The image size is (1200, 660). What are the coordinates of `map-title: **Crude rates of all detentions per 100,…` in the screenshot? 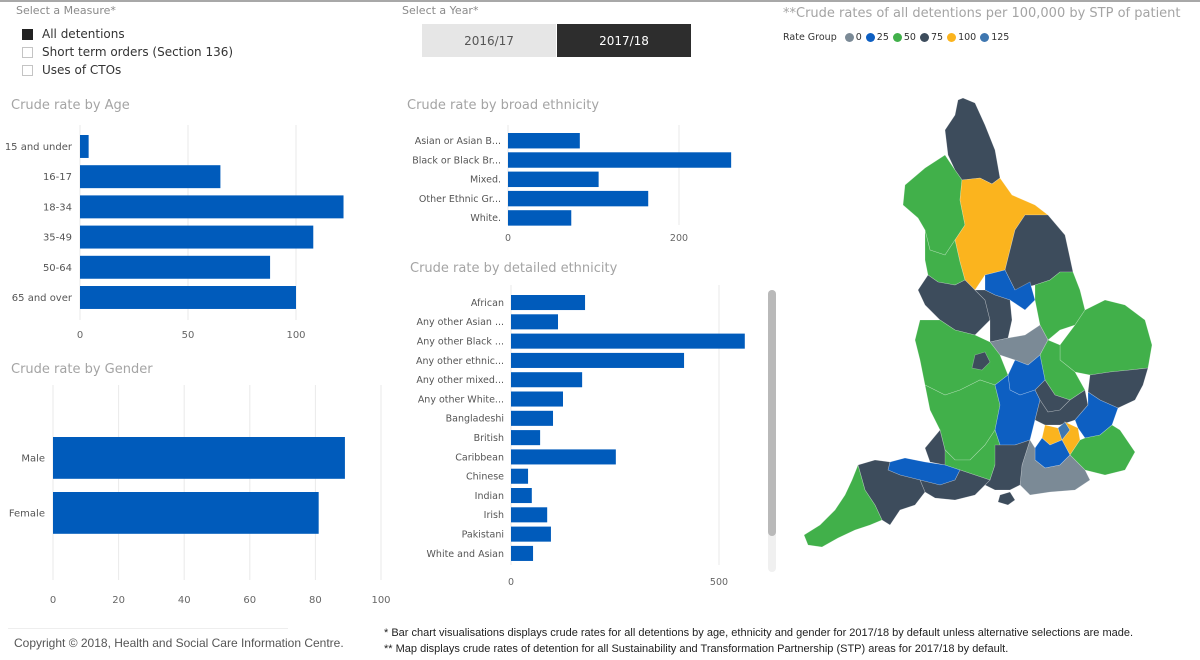 It's located at (982, 13).